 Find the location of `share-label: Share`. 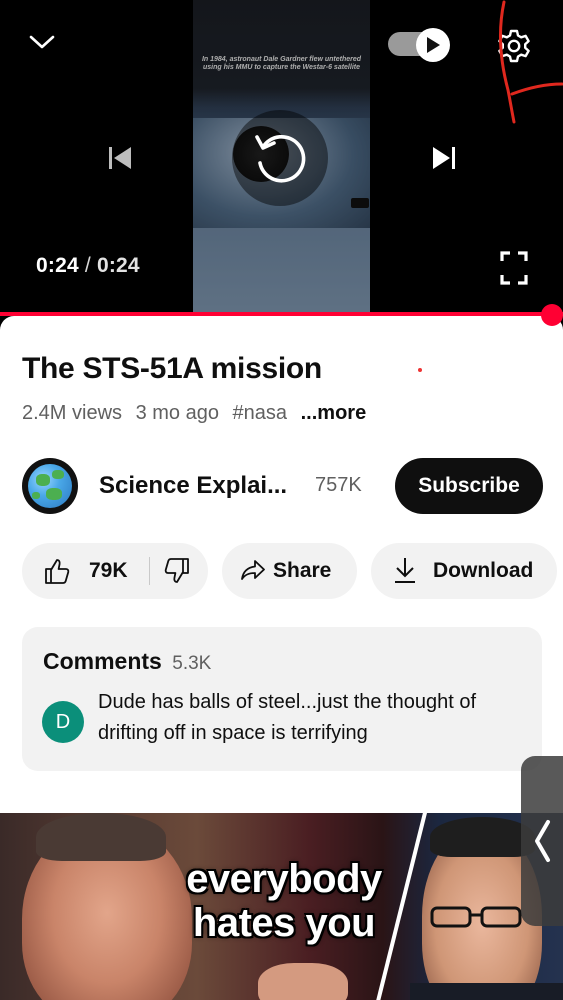

share-label: Share is located at coordinates (302, 570).